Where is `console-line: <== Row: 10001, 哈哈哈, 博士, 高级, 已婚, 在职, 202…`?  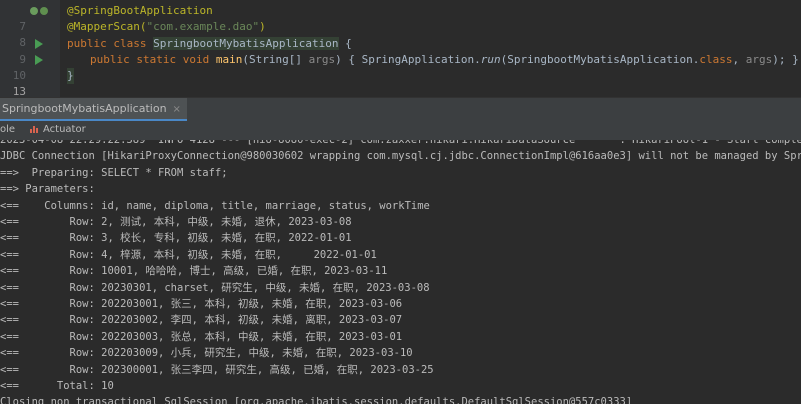 console-line: <== Row: 10001, 哈哈哈, 博士, 高级, 已婚, 在职, 202… is located at coordinates (194, 271).